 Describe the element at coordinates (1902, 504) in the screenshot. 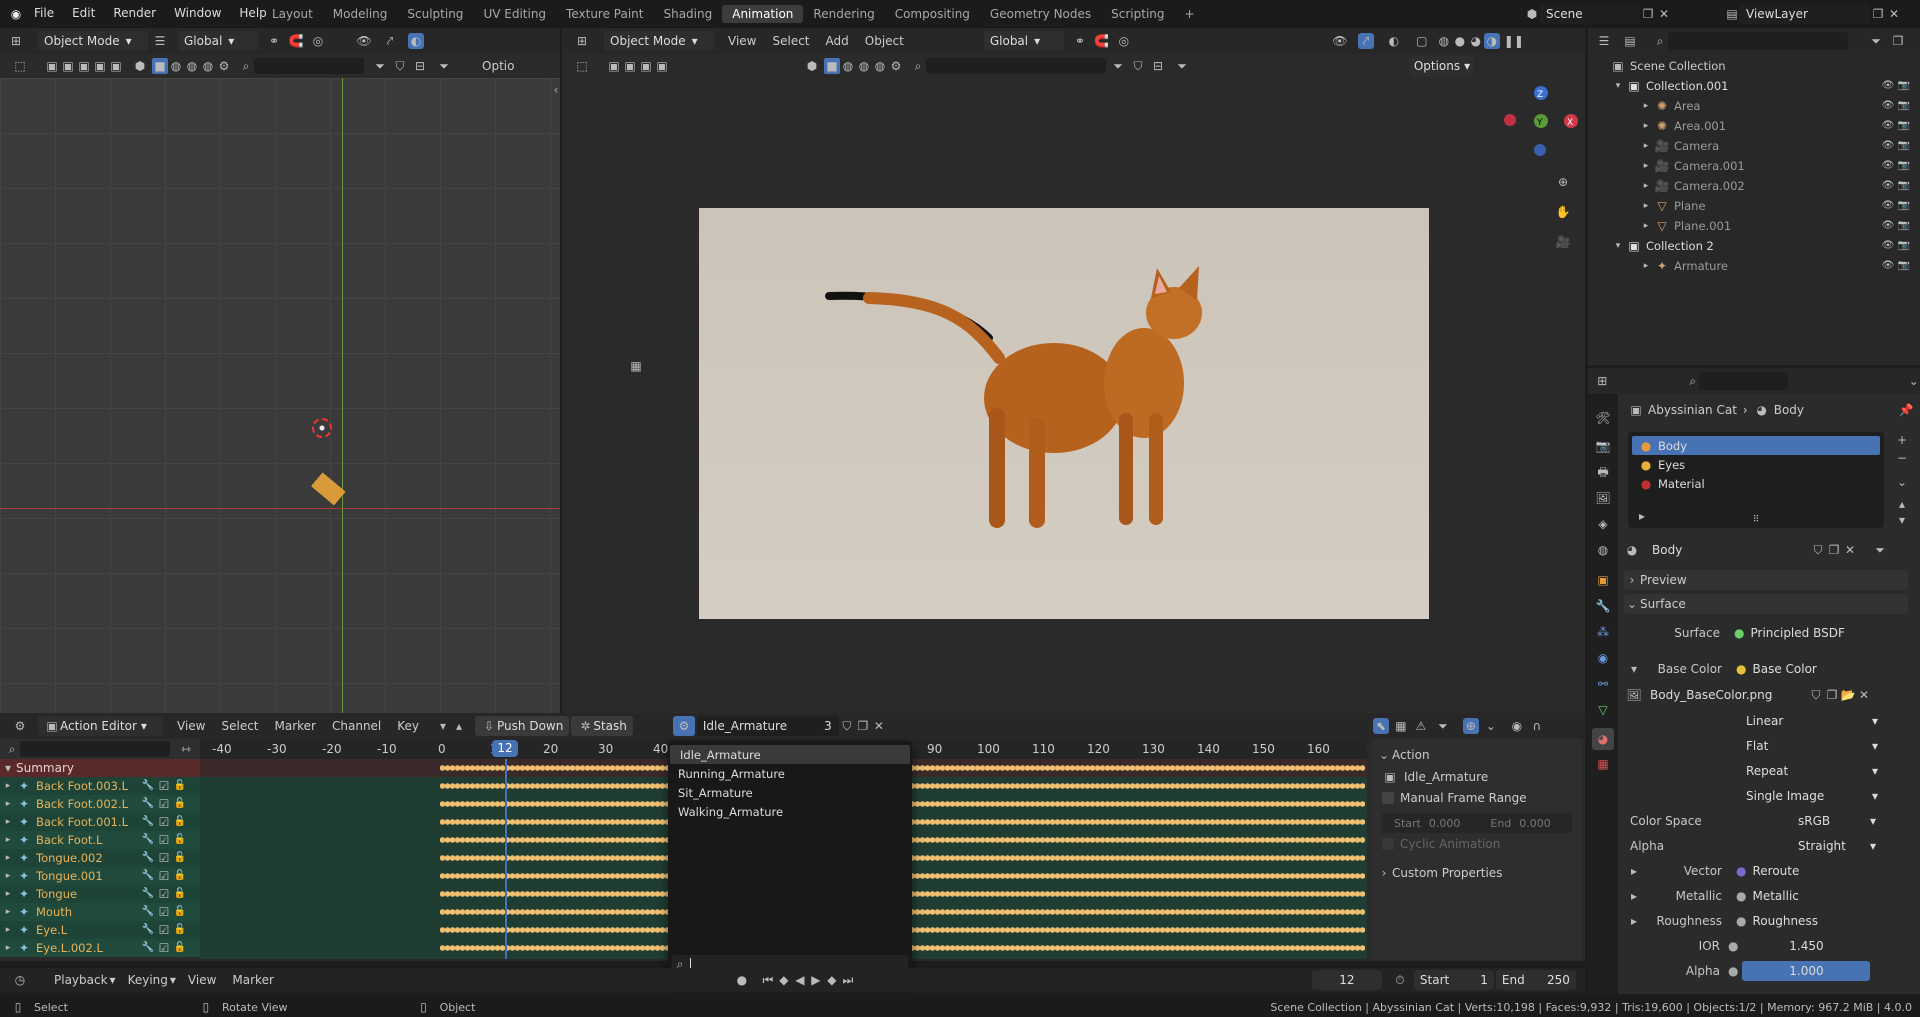

I see `move-up-icon: ▴` at that location.